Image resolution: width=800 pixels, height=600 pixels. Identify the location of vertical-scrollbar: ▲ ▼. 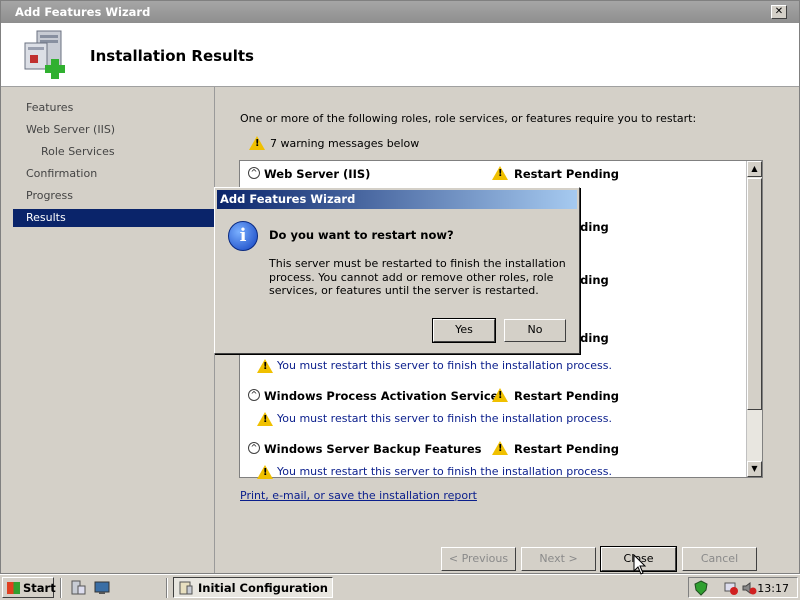
(754, 319).